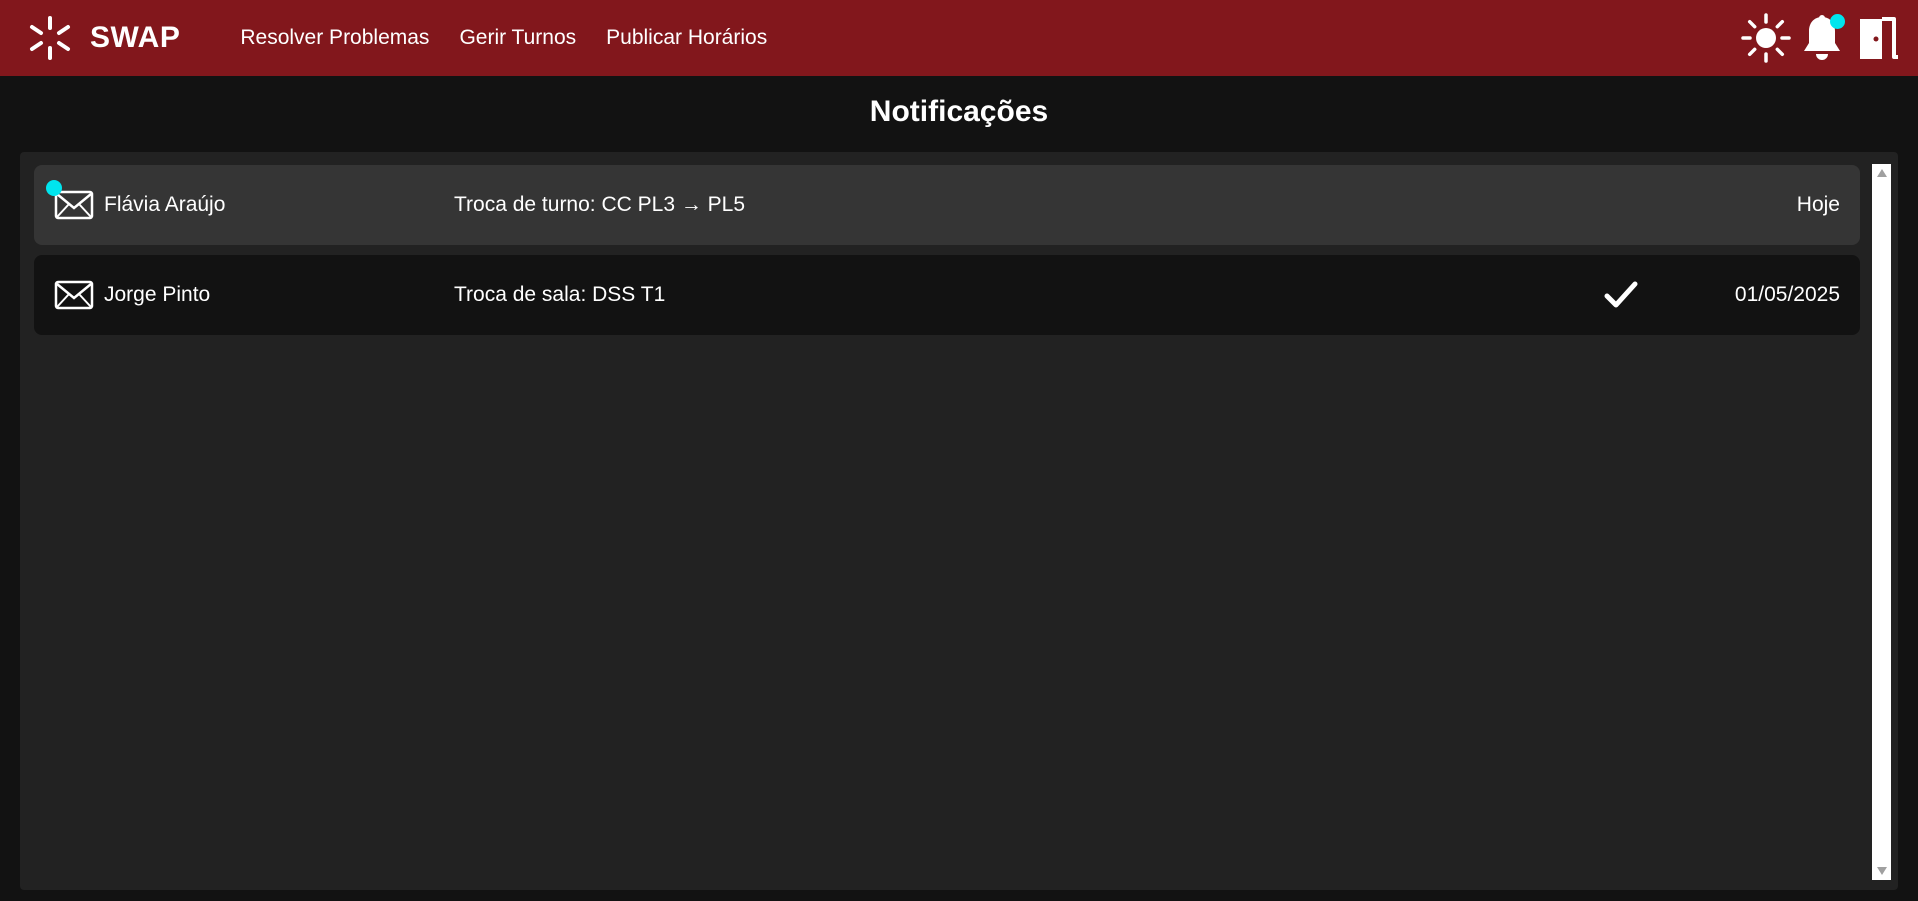 Image resolution: width=1918 pixels, height=901 pixels. What do you see at coordinates (1837, 21) in the screenshot?
I see `new-notification-badge` at bounding box center [1837, 21].